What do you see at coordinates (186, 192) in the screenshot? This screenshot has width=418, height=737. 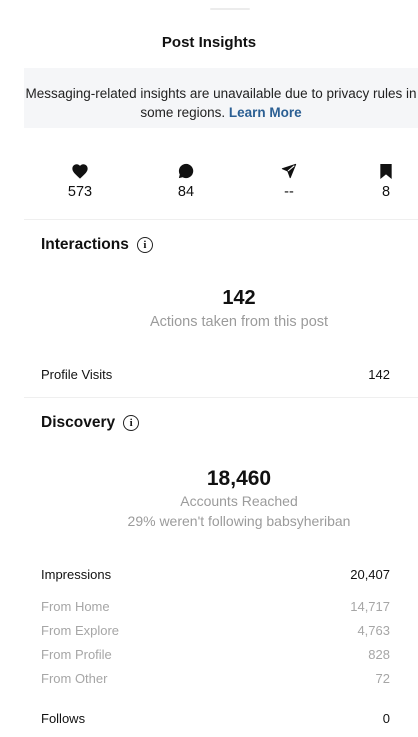 I see `comments-count: 84` at bounding box center [186, 192].